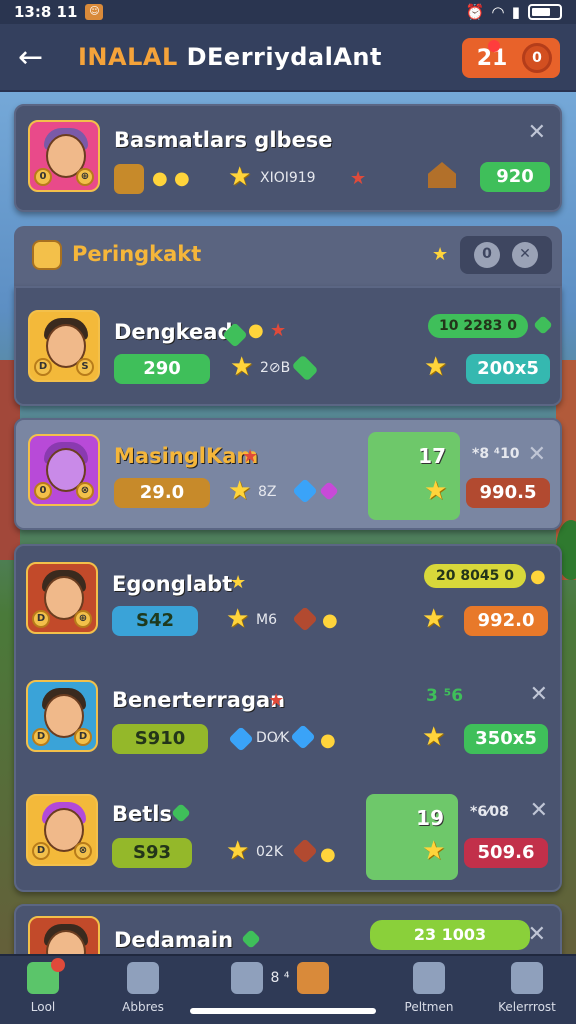 This screenshot has height=1024, width=576. Describe the element at coordinates (508, 369) in the screenshot. I see `value-pill: 200x5` at that location.